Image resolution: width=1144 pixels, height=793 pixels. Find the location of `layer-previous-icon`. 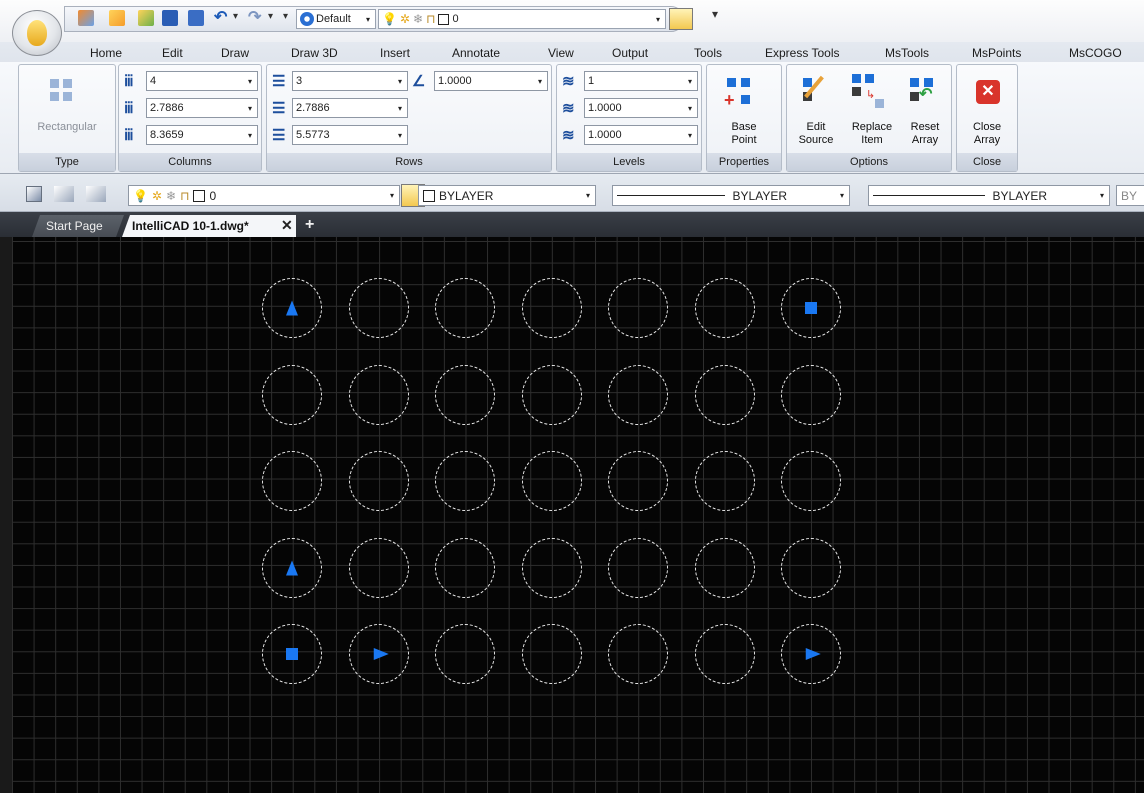

layer-previous-icon is located at coordinates (64, 194).